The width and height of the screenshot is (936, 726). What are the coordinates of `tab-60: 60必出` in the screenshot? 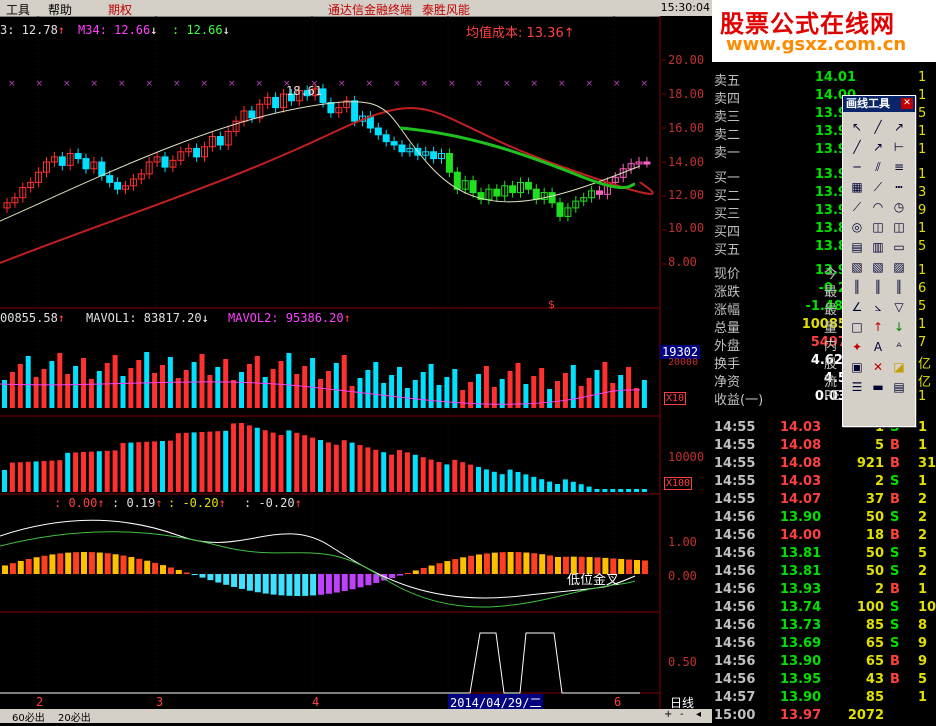 It's located at (28, 716).